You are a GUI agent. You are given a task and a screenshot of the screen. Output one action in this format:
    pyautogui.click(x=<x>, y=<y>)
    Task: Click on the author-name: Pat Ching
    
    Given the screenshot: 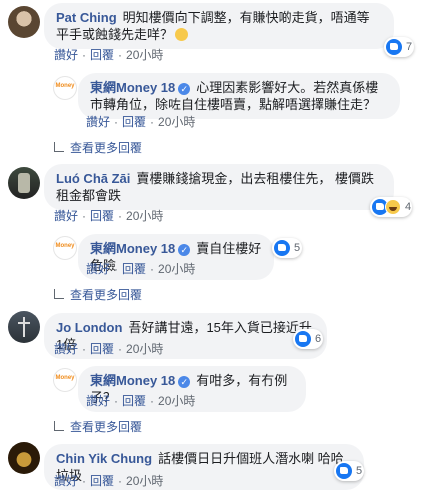 What is the action you would take?
    pyautogui.click(x=86, y=17)
    